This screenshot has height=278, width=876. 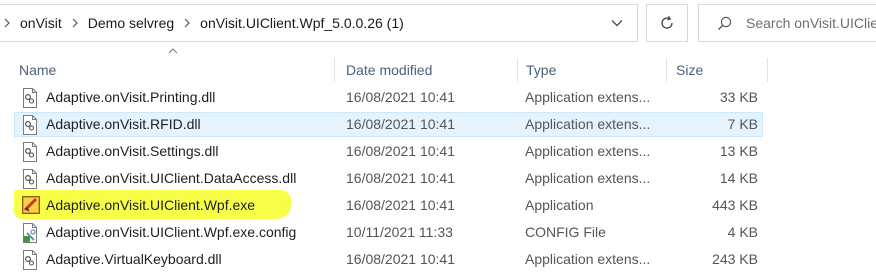 I want to click on file-type: Application, so click(x=559, y=205).